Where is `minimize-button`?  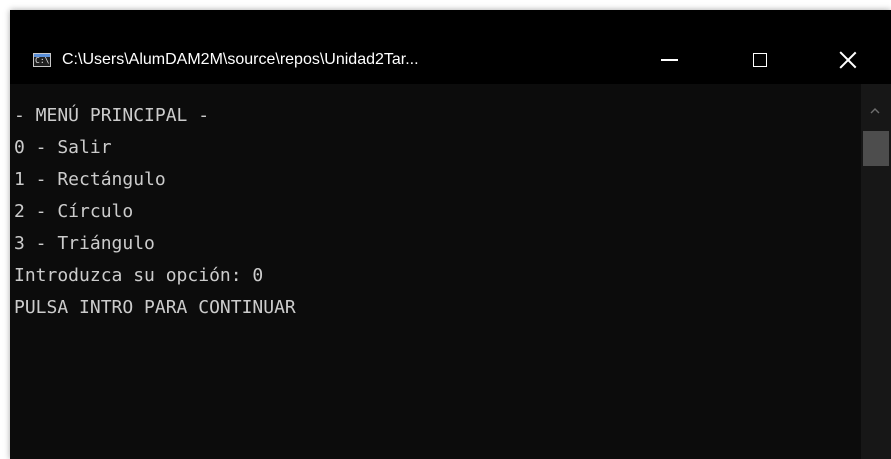 minimize-button is located at coordinates (669, 60).